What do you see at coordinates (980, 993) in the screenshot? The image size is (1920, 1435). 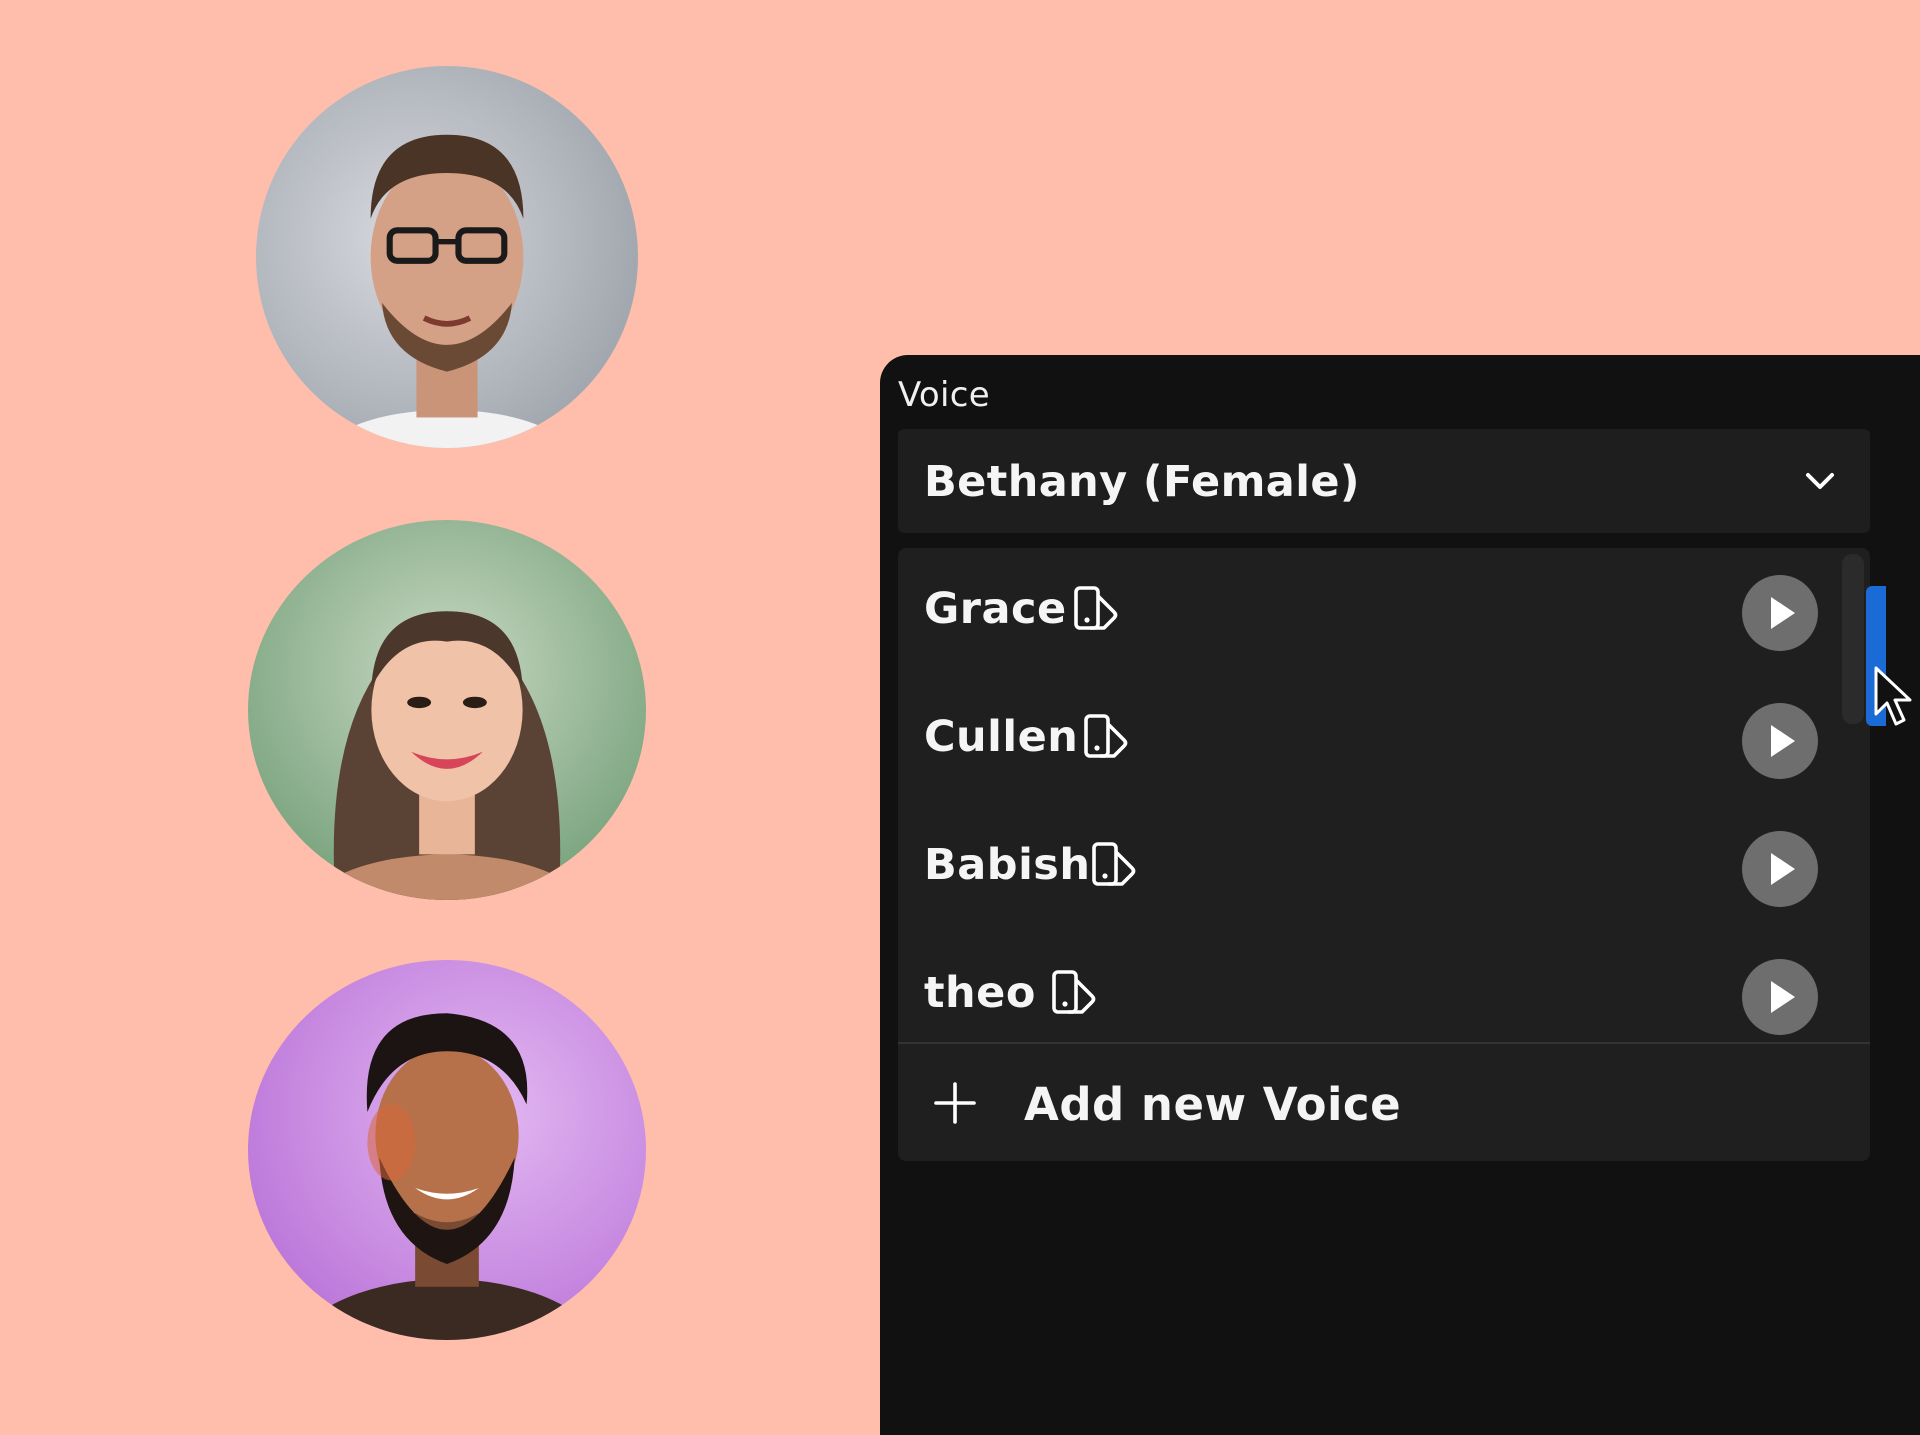 I see `voice-option-name: theo` at bounding box center [980, 993].